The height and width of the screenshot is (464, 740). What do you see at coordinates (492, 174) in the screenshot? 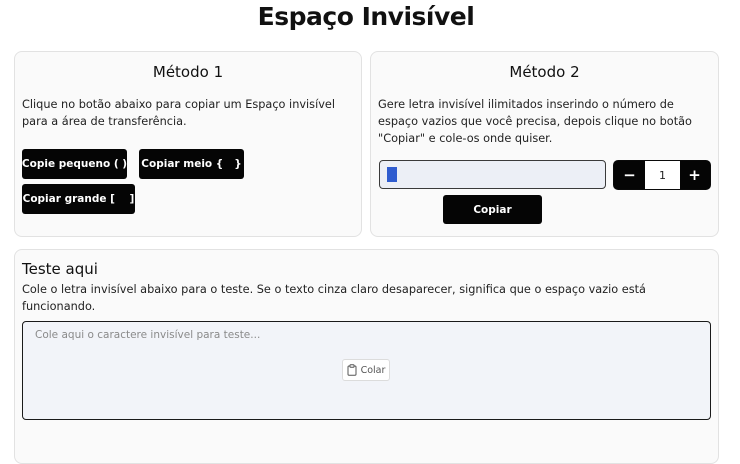
I see `invisible-output-field` at bounding box center [492, 174].